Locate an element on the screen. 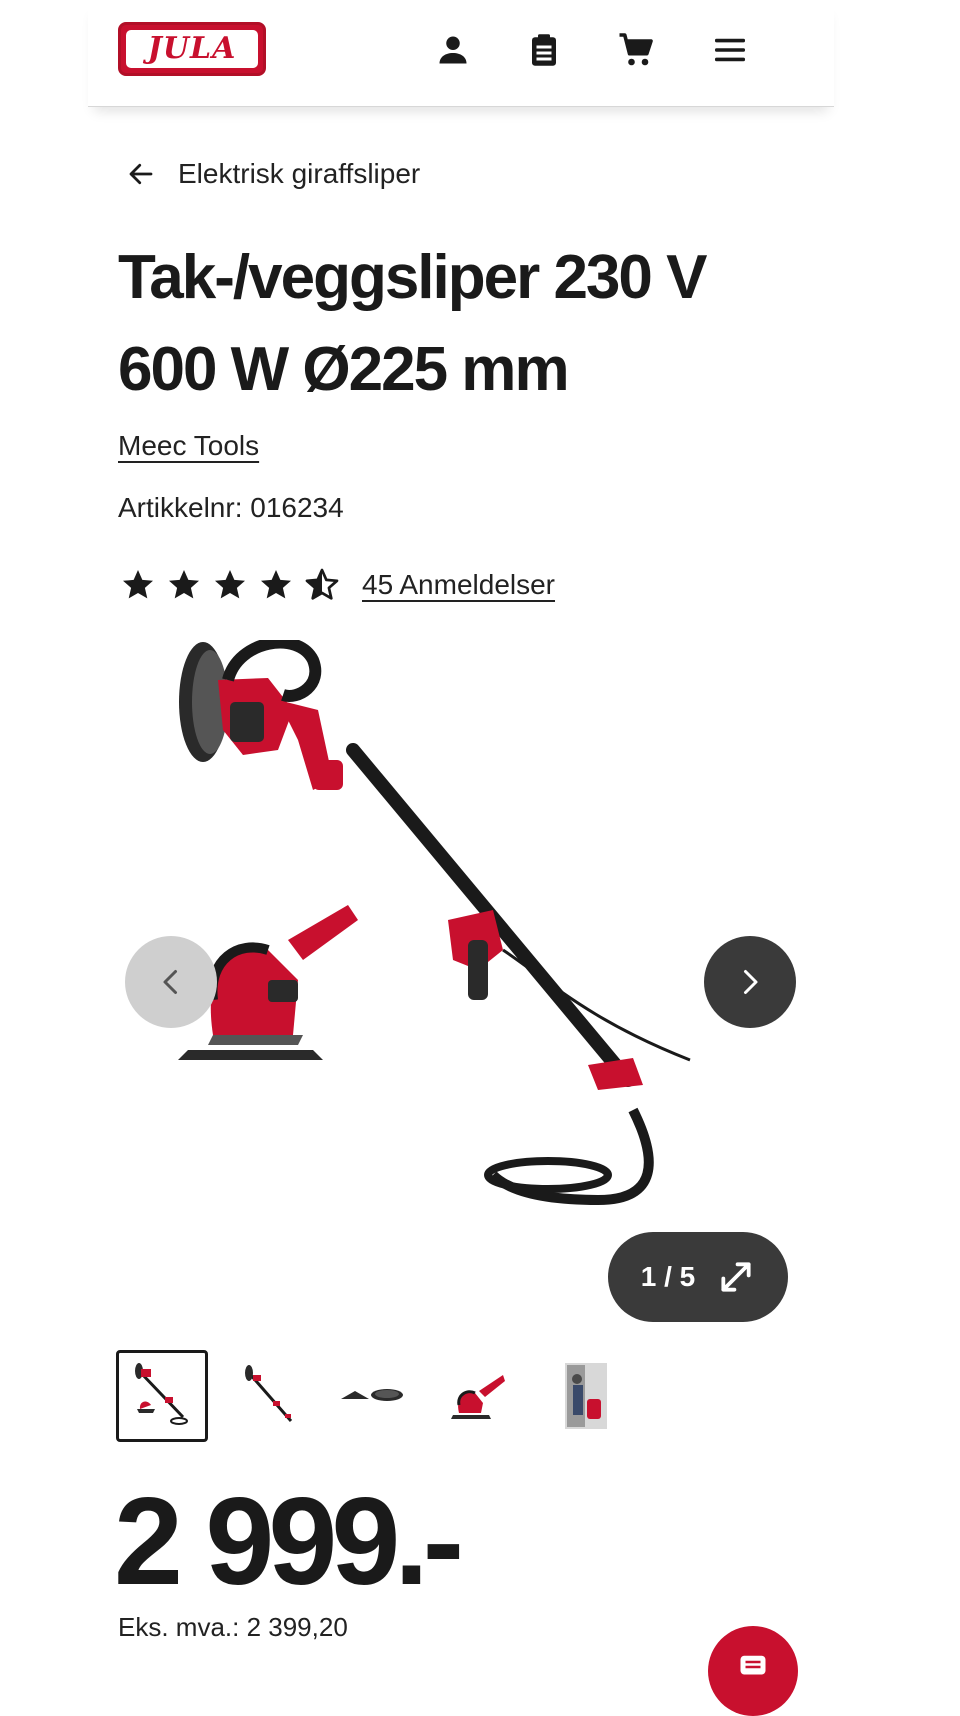 This screenshot has height=1716, width=960. chat-button is located at coordinates (753, 1671).